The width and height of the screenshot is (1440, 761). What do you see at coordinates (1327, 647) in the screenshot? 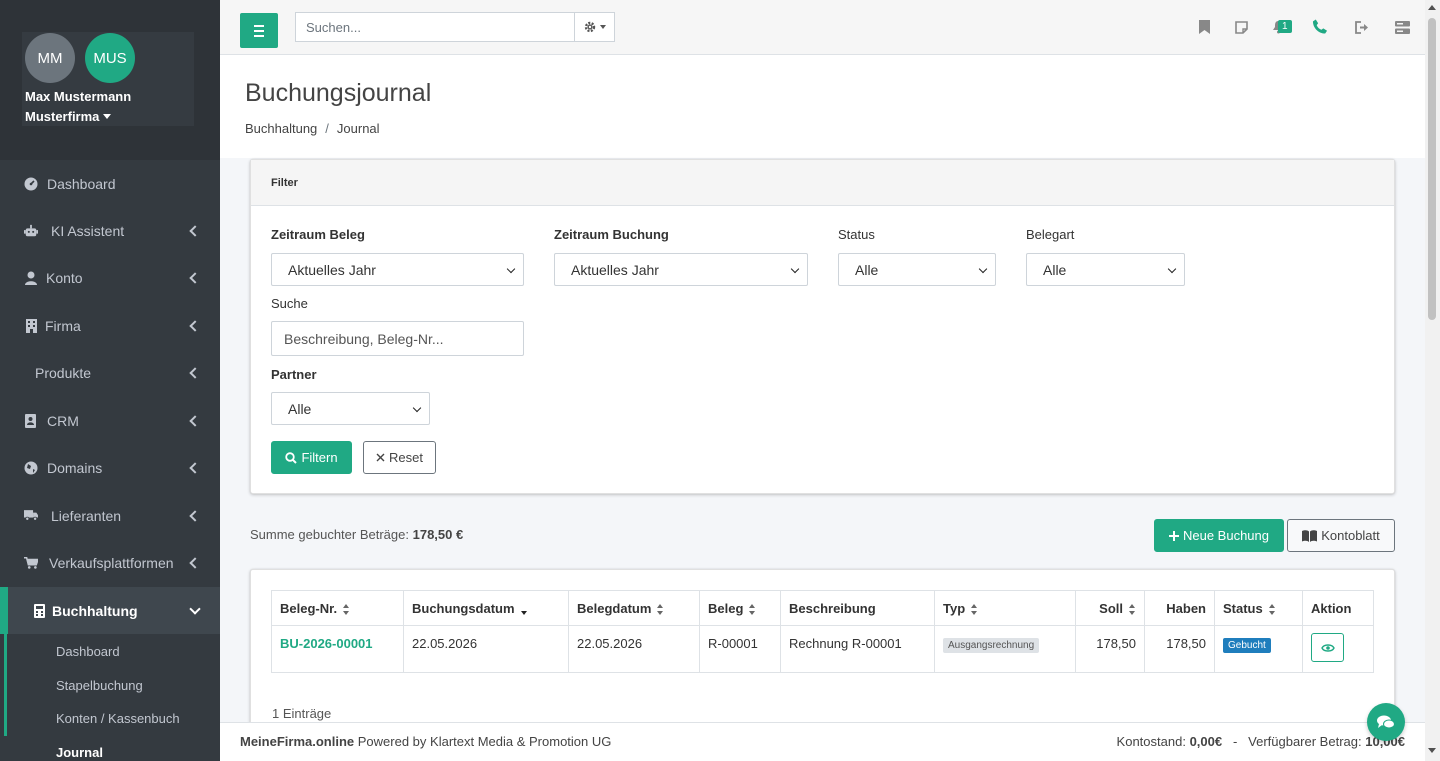
I see `view-button` at bounding box center [1327, 647].